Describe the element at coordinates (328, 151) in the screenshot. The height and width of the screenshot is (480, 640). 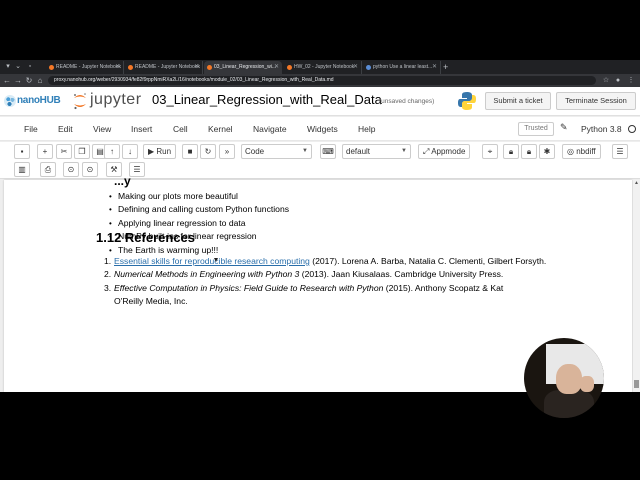
I see `keyboard-icon: ⌨` at that location.